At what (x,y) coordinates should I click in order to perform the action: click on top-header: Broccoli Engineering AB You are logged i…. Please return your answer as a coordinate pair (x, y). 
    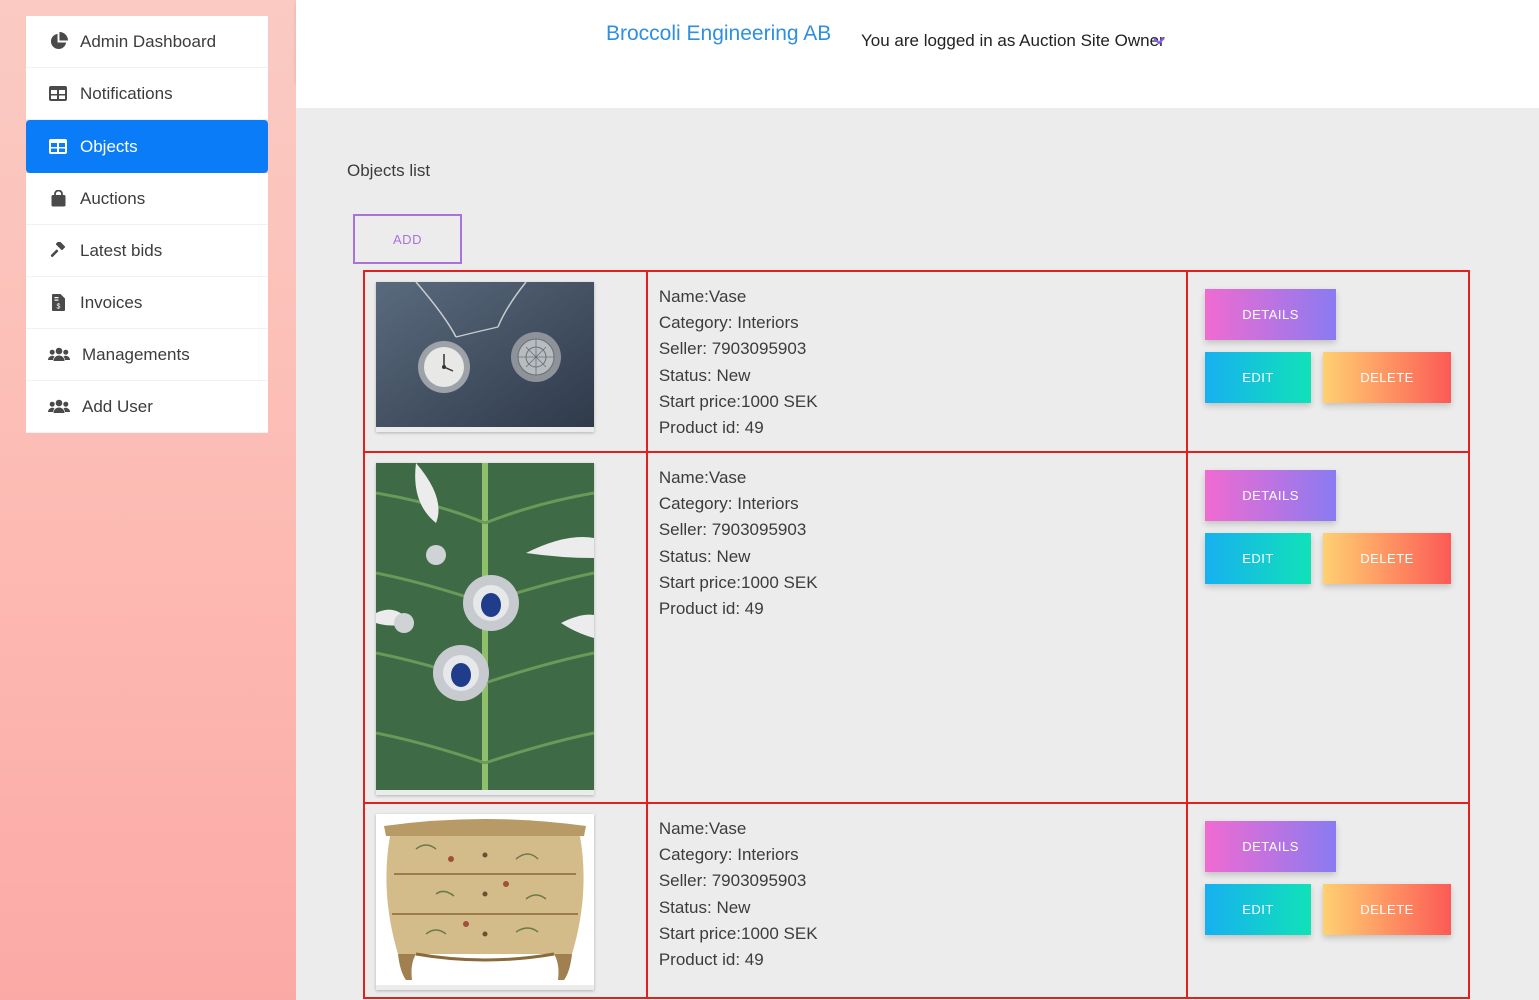
    Looking at the image, I should click on (917, 41).